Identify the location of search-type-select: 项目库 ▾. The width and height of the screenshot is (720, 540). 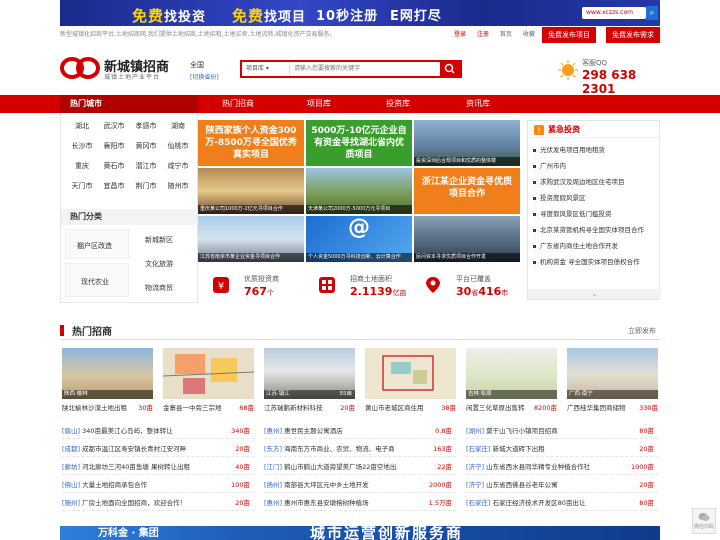
(266, 69).